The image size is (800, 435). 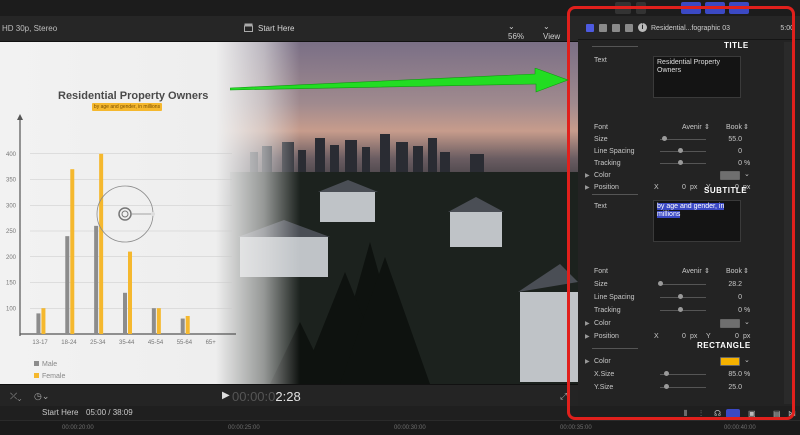 What do you see at coordinates (127, 343) in the screenshot?
I see `x-tick-label: 35-44` at bounding box center [127, 343].